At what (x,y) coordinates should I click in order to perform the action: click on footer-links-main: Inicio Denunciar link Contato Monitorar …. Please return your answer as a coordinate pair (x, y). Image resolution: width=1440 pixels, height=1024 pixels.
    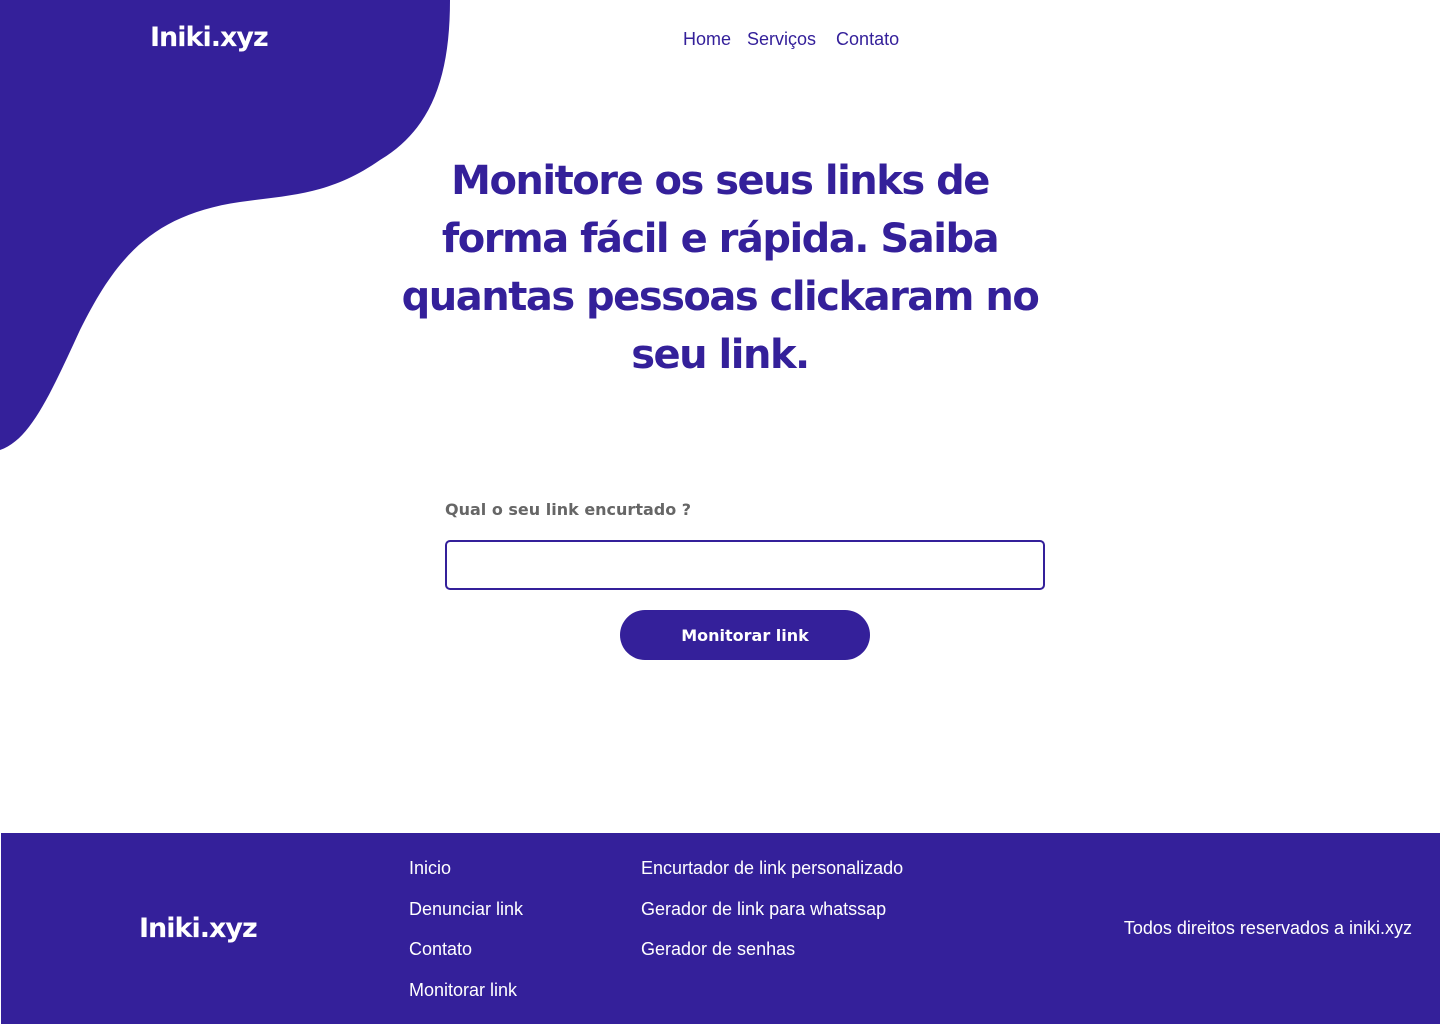
    Looking at the image, I should click on (466, 936).